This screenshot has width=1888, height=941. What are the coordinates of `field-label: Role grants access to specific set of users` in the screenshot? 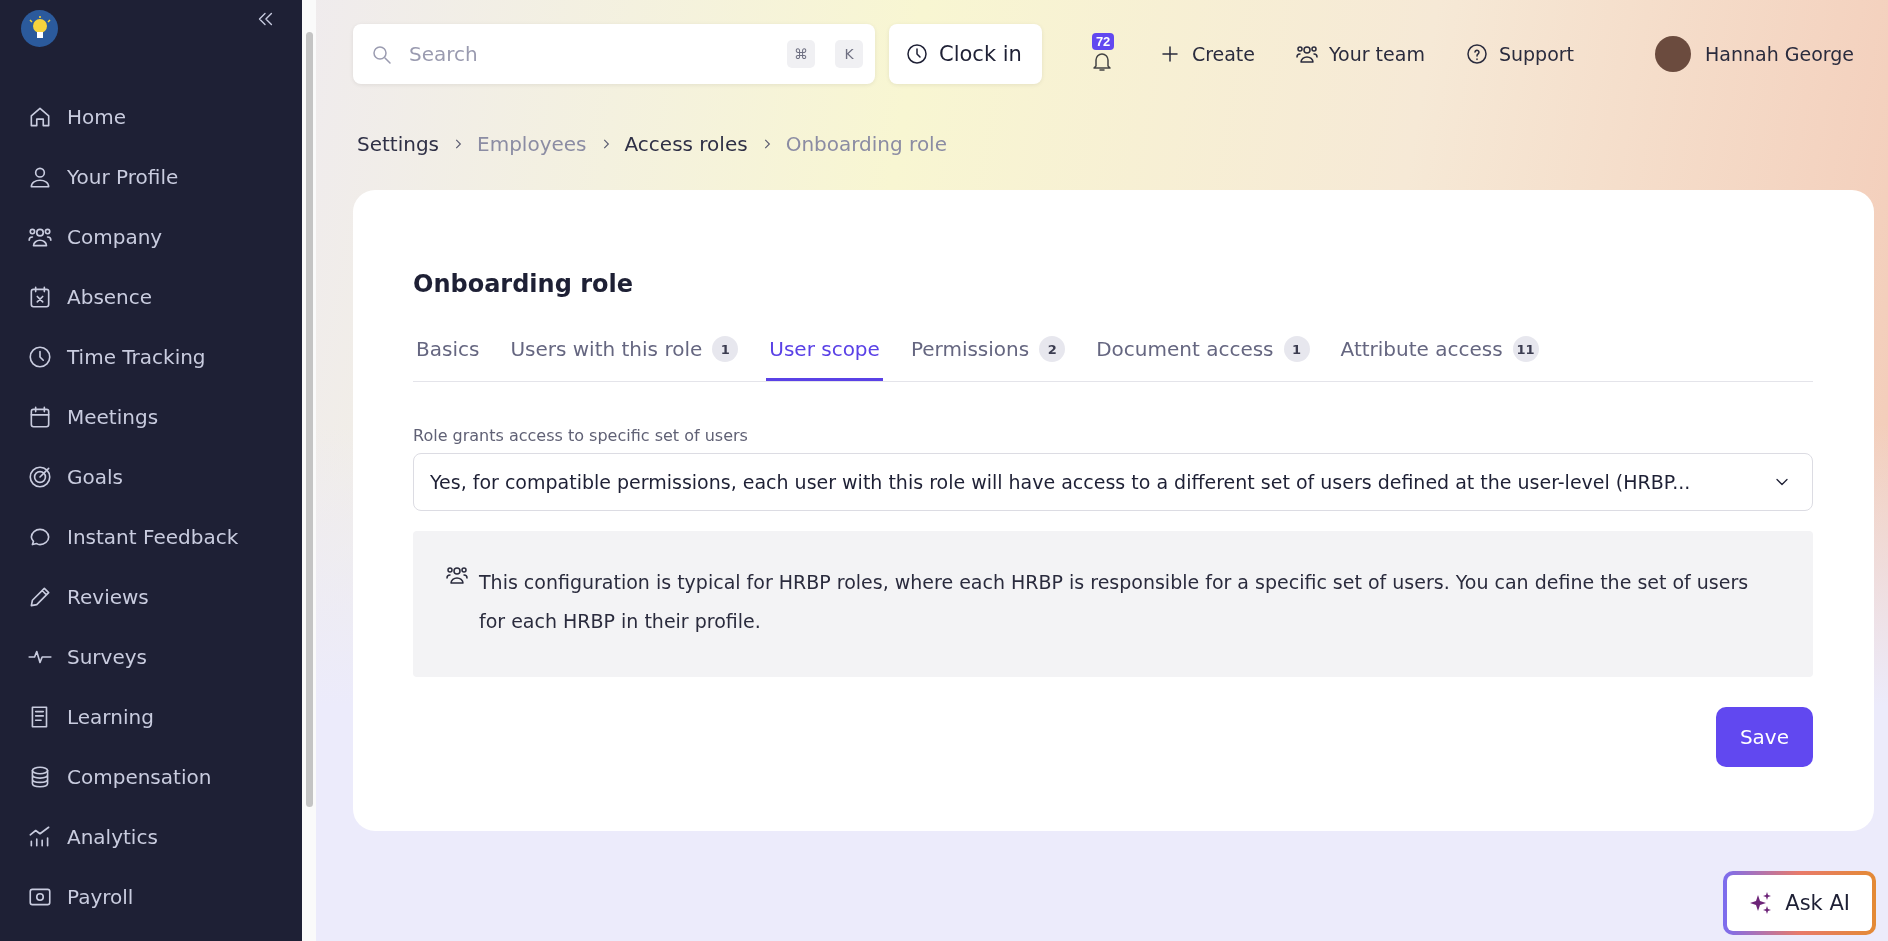 It's located at (581, 435).